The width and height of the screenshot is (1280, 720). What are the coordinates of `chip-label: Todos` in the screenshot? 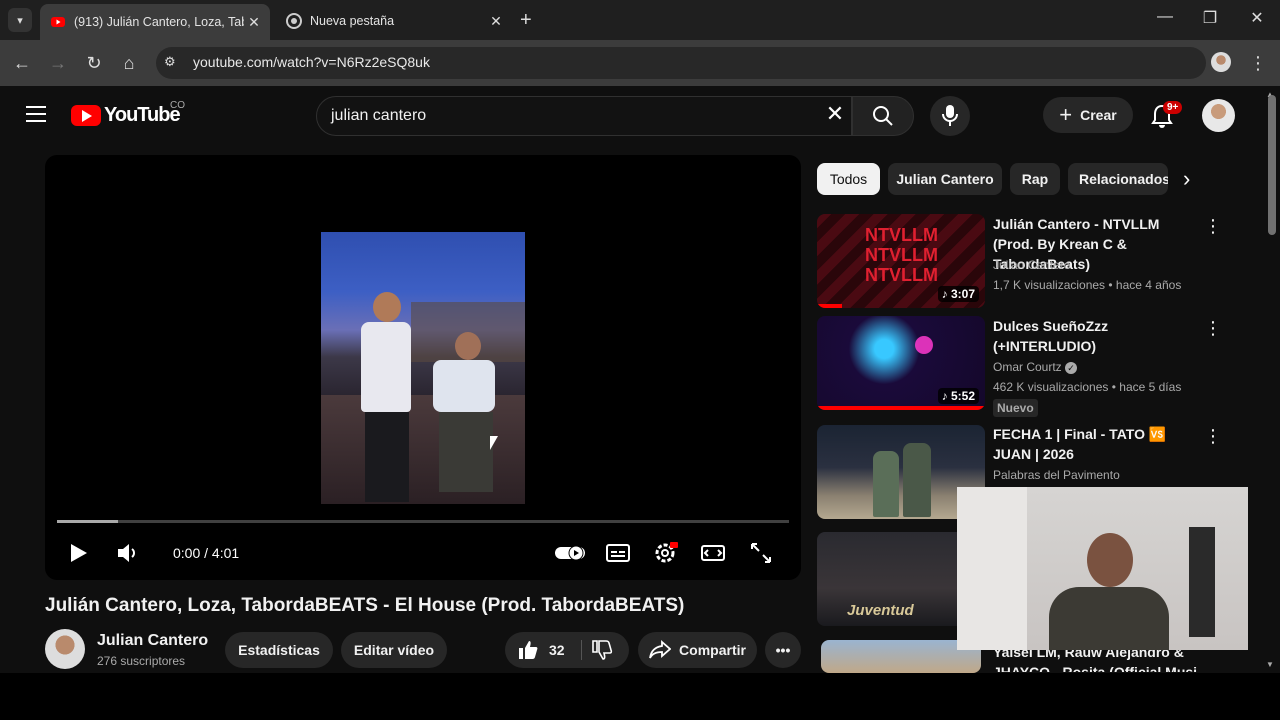 It's located at (848, 179).